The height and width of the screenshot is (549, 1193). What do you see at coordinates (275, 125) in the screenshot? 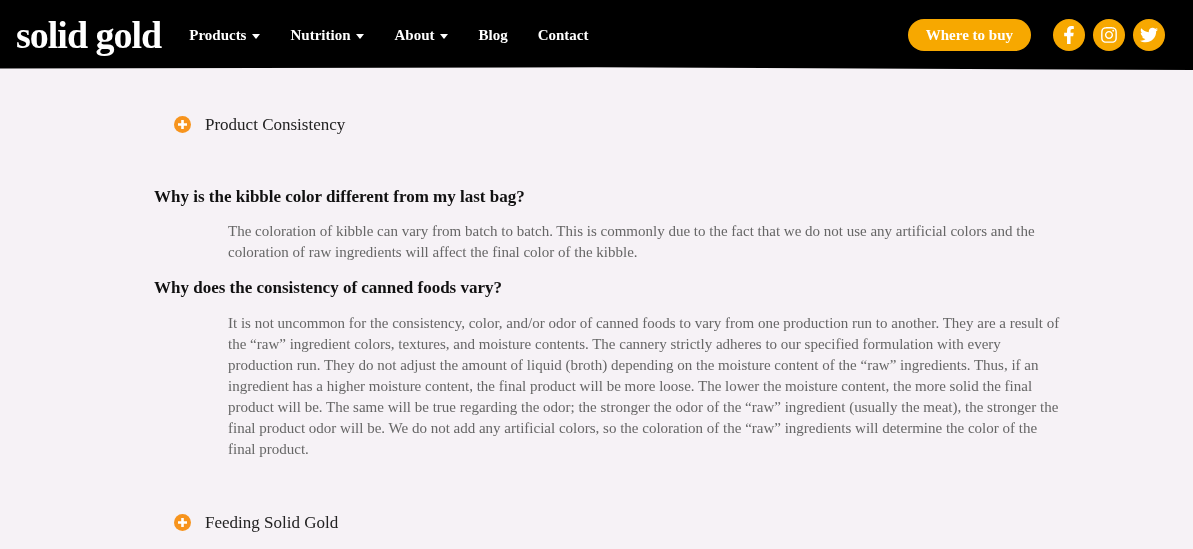
I see `section-title: Product Consistency` at bounding box center [275, 125].